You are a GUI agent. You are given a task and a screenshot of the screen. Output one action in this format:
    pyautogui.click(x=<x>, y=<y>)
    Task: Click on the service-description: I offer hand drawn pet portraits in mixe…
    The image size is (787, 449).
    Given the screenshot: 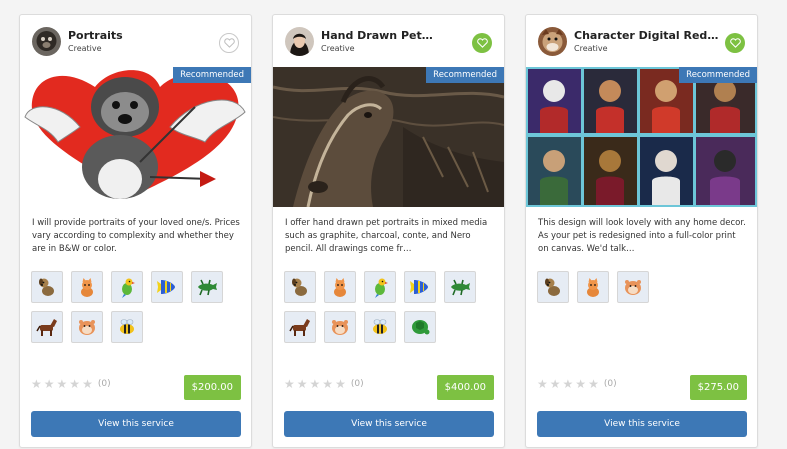 What is the action you would take?
    pyautogui.click(x=386, y=236)
    